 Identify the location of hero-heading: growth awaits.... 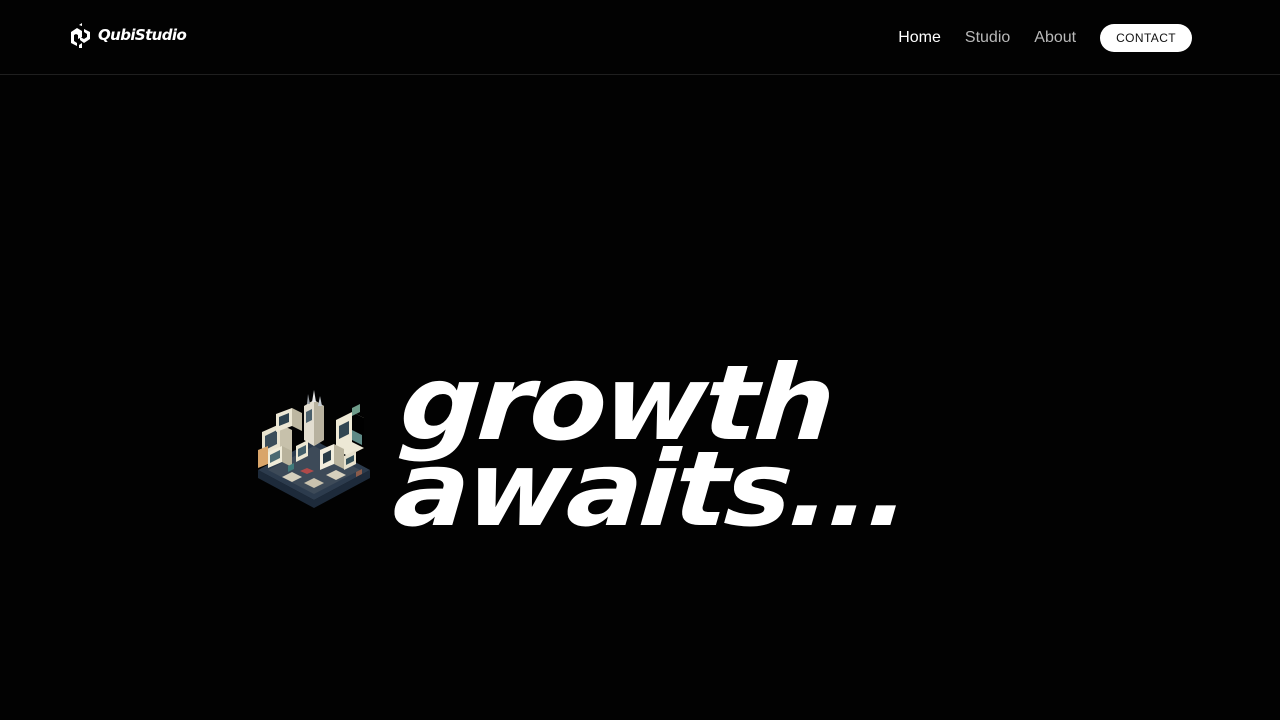
(653, 446).